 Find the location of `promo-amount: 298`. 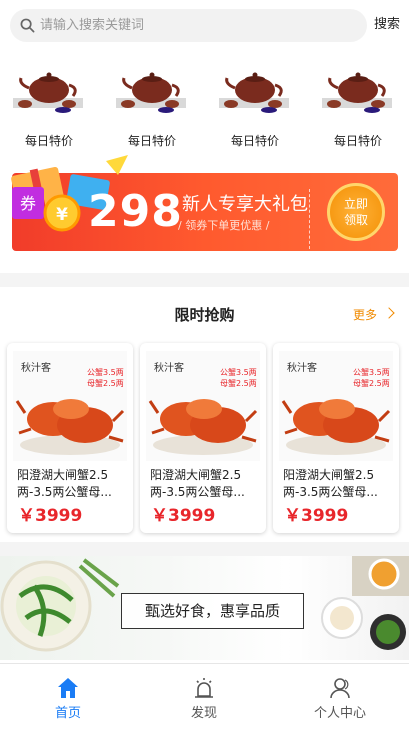

promo-amount: 298 is located at coordinates (135, 211).